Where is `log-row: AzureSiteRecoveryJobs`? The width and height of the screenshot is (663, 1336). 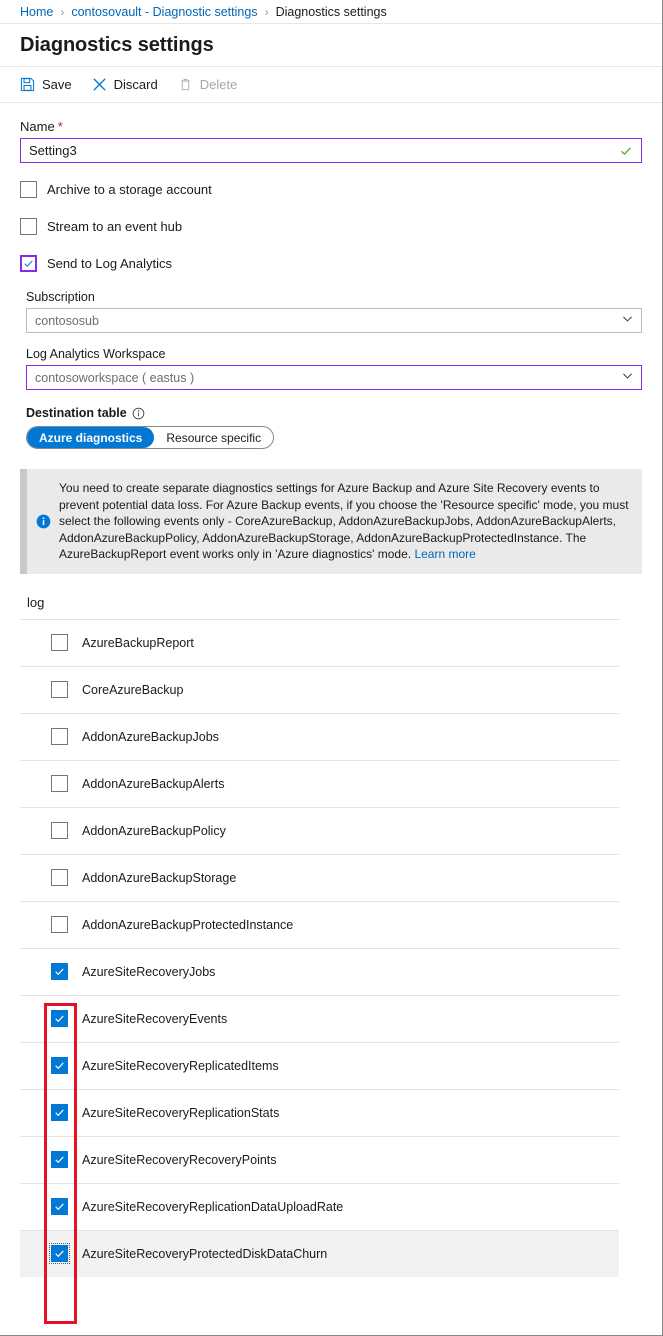
log-row: AzureSiteRecoveryJobs is located at coordinates (319, 971).